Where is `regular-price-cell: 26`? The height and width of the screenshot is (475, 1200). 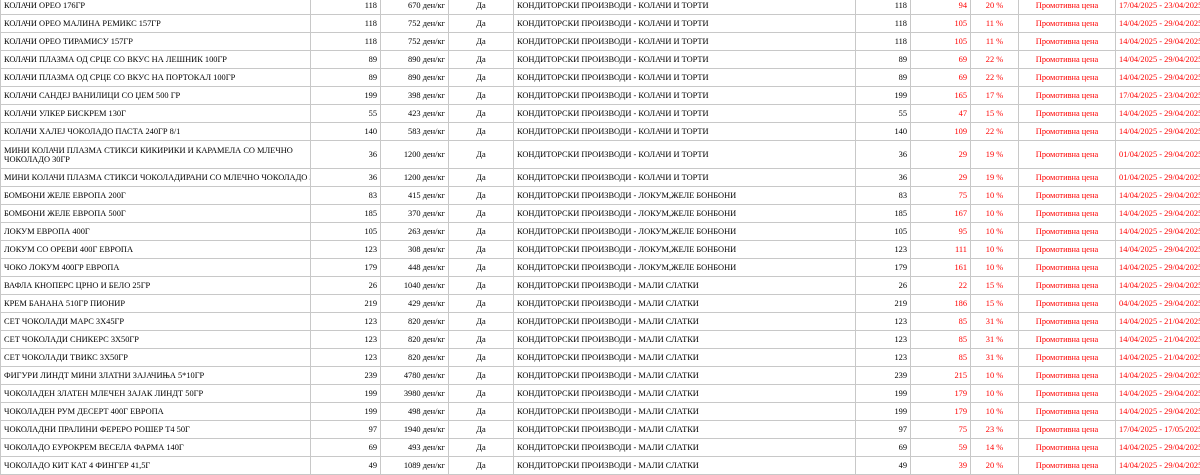 regular-price-cell: 26 is located at coordinates (883, 286).